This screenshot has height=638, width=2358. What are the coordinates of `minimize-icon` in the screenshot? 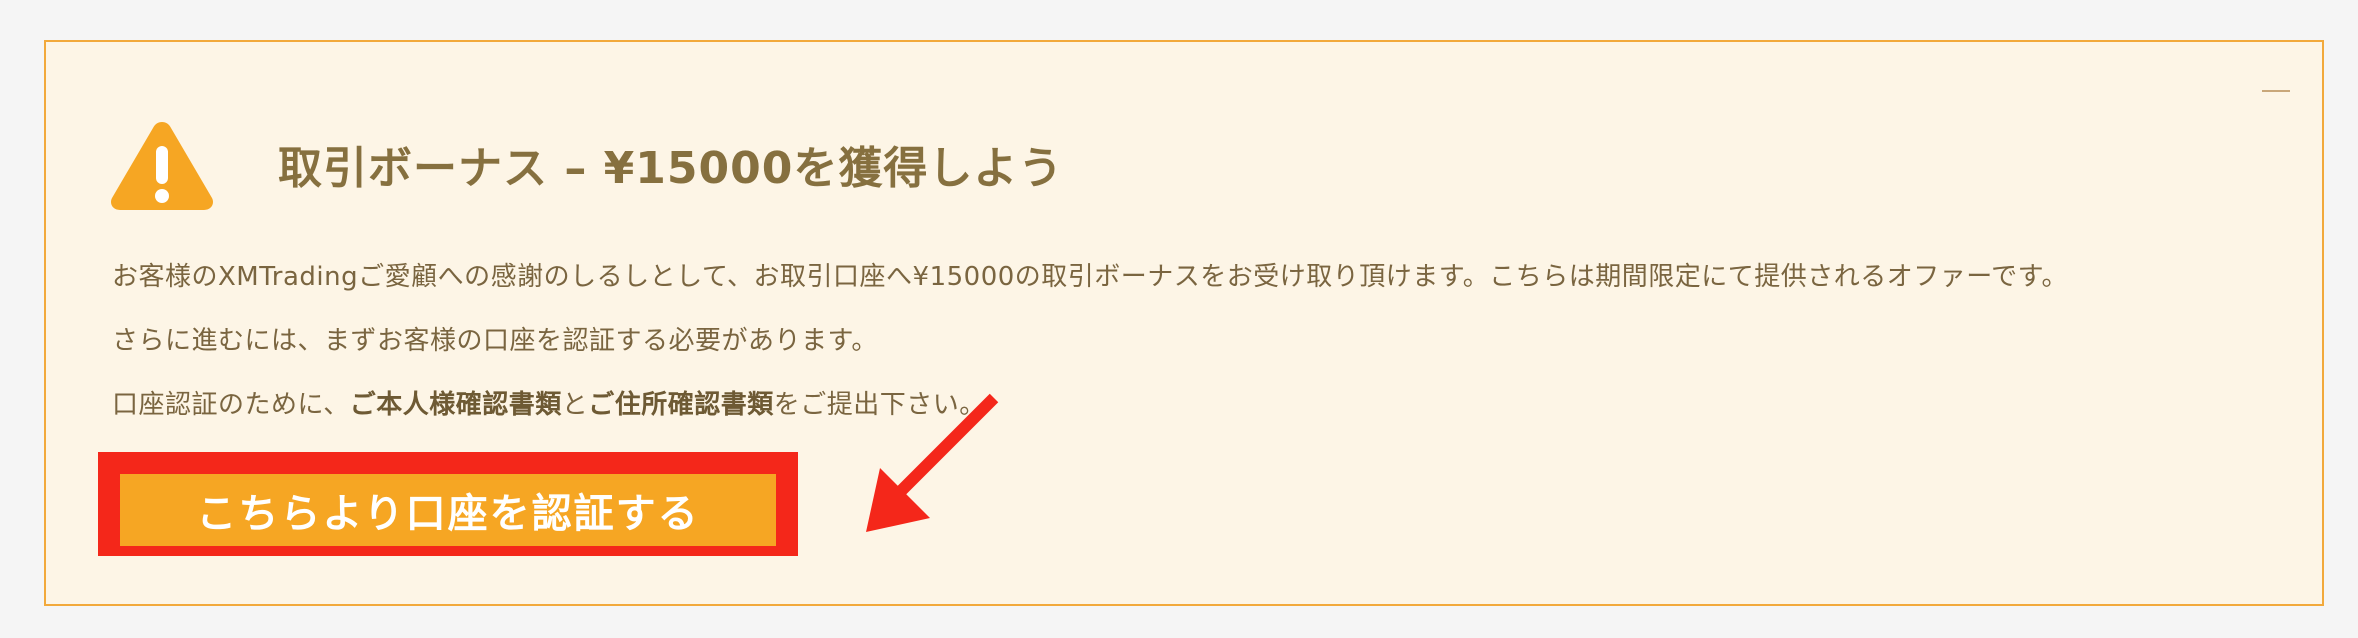 It's located at (2276, 91).